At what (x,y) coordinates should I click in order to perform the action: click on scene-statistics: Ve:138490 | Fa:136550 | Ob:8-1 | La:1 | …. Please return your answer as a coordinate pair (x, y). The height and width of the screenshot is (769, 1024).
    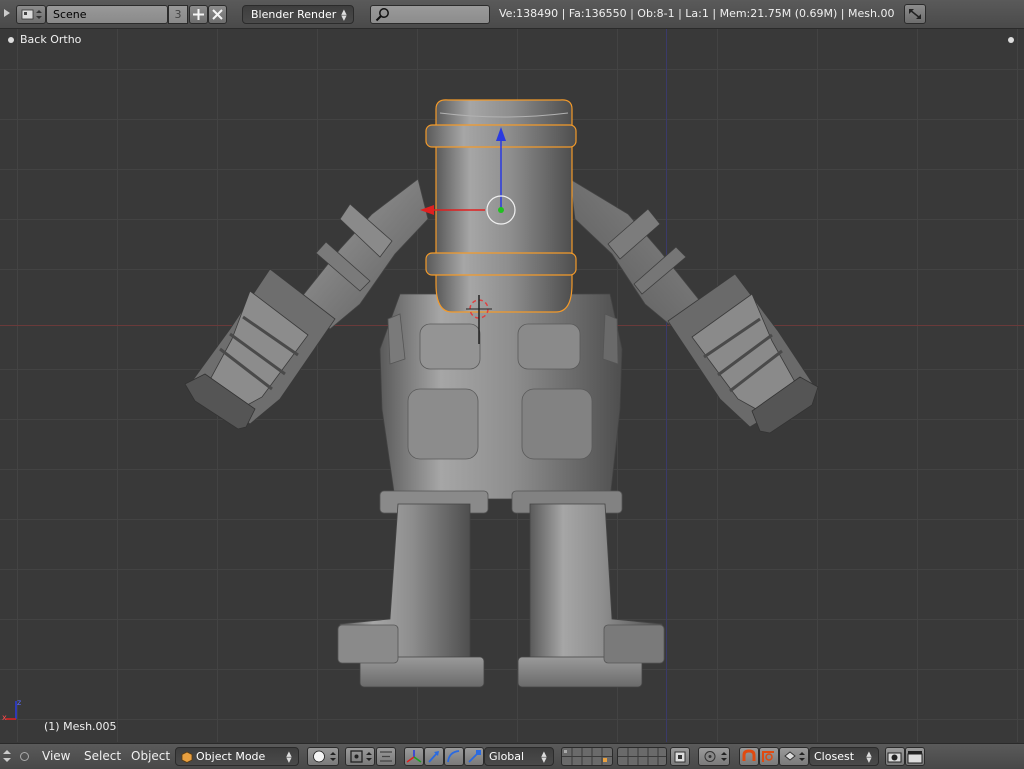
    Looking at the image, I should click on (696, 13).